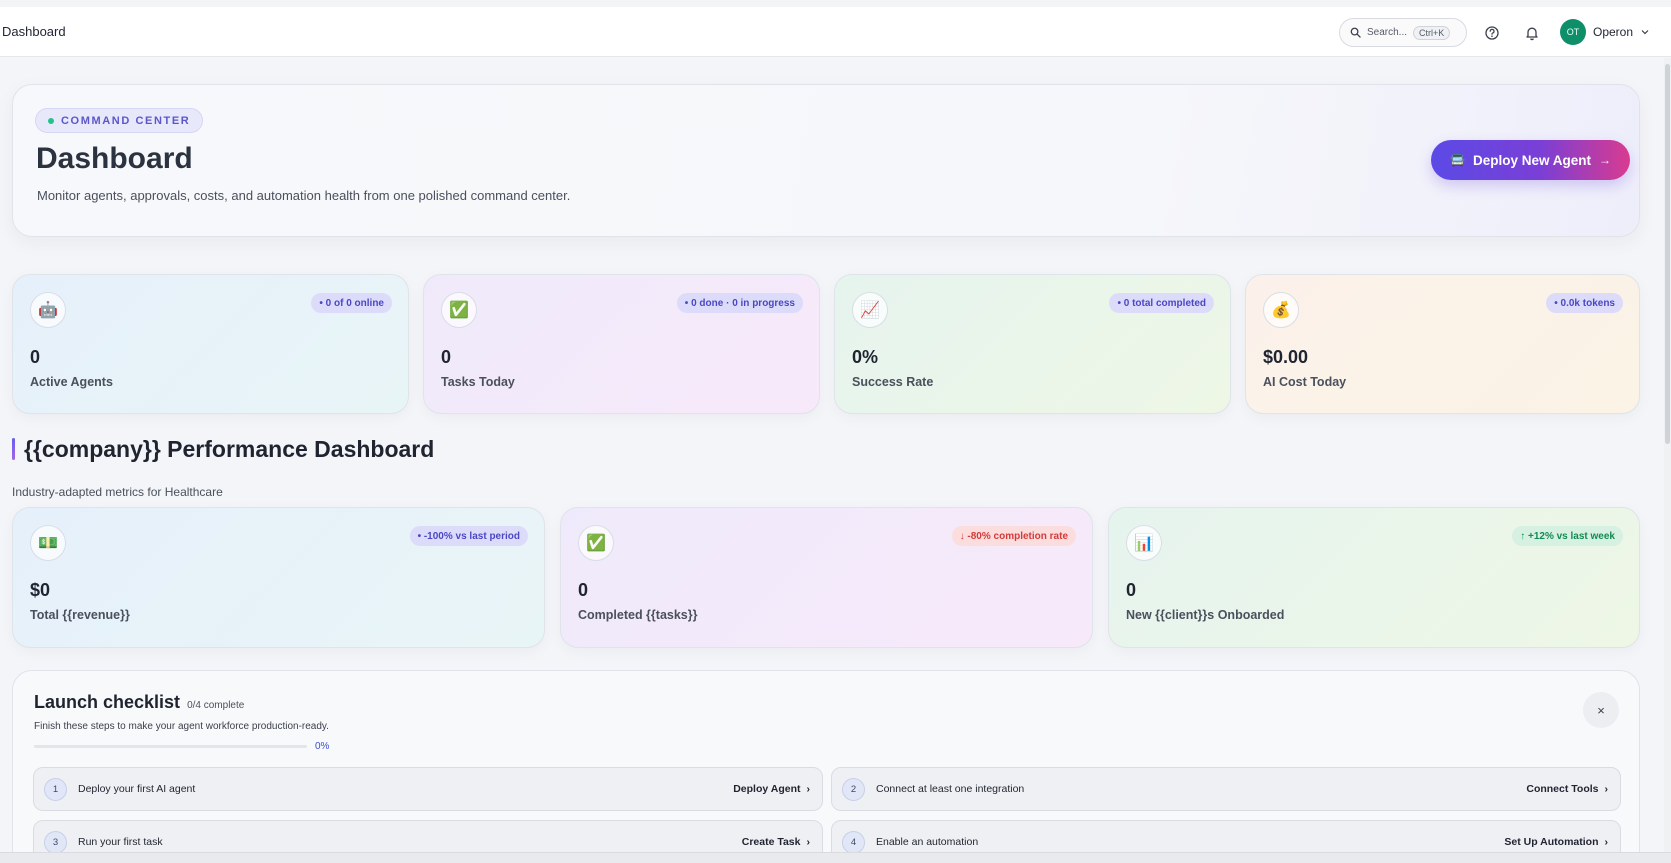 The height and width of the screenshot is (863, 1671). Describe the element at coordinates (1457, 160) in the screenshot. I see `robot-icon: 🚍` at that location.